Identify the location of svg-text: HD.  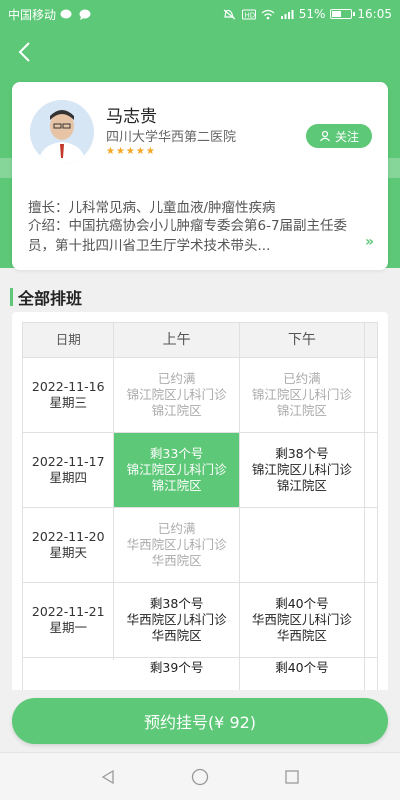
(249, 15).